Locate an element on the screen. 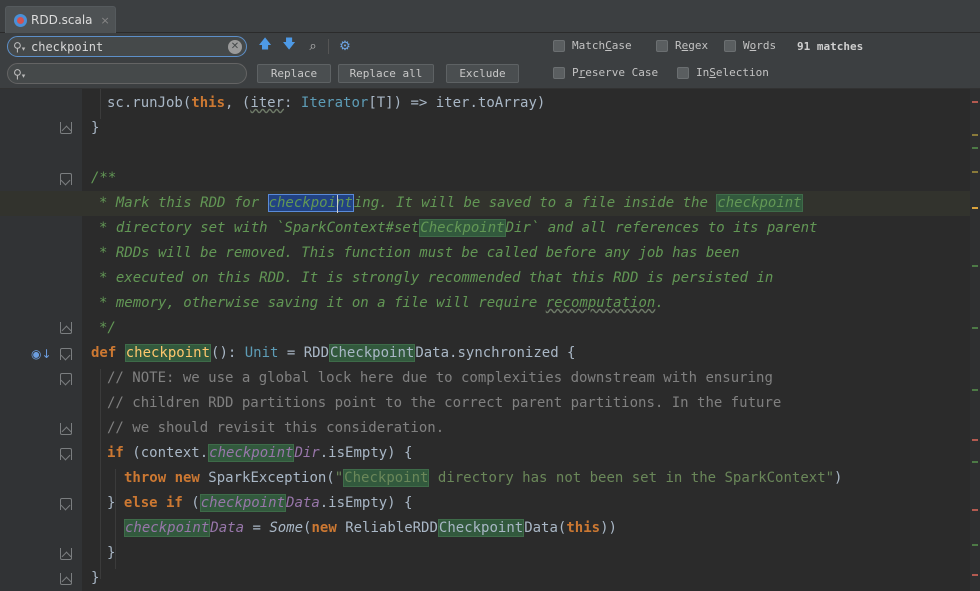 This screenshot has width=980, height=591. arrow-up-icon: 🡅 is located at coordinates (265, 45).